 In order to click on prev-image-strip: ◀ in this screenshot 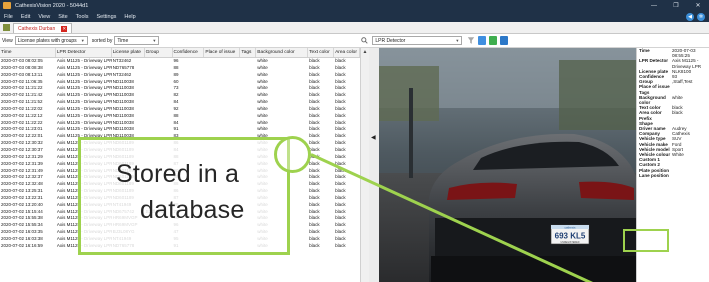, I will do `click(374, 165)`.